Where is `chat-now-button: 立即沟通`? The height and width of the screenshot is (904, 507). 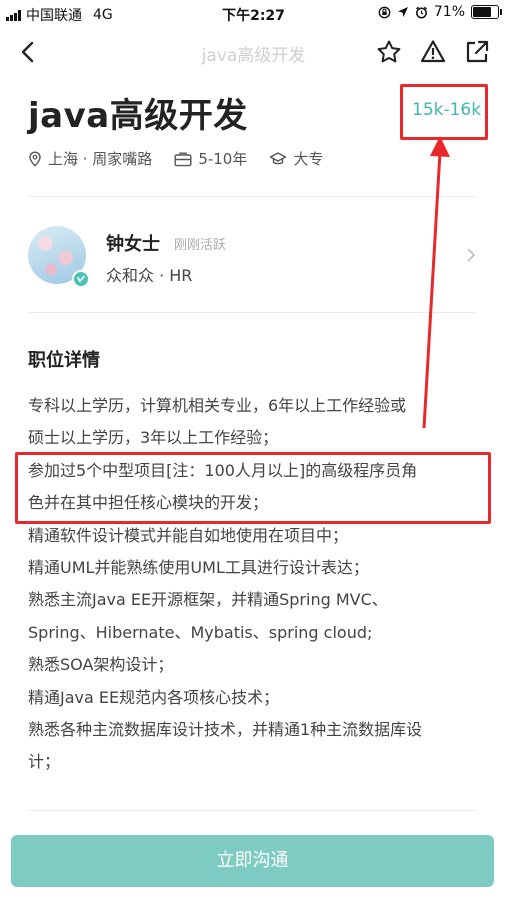
chat-now-button: 立即沟通 is located at coordinates (252, 861).